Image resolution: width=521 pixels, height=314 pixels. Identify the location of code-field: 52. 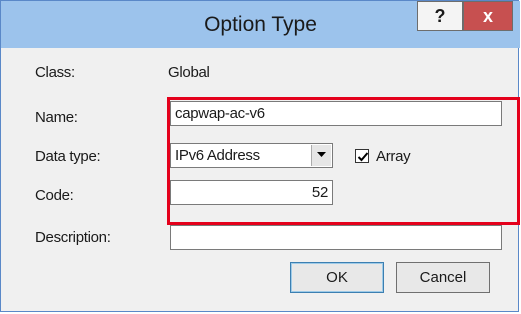
(251, 192).